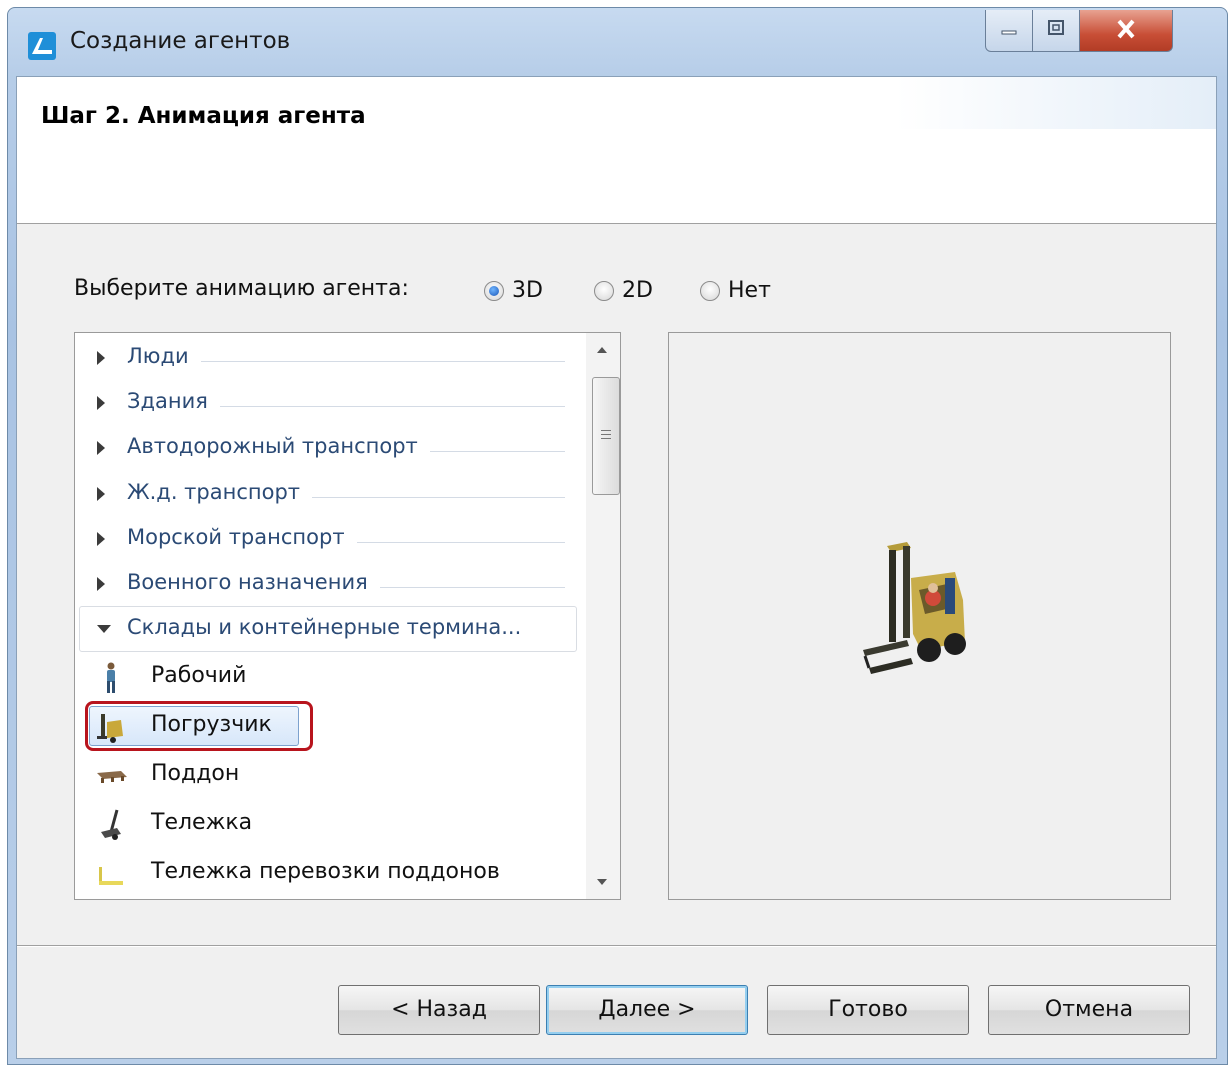 Image resolution: width=1231 pixels, height=1068 pixels. I want to click on maximize-icon, so click(1056, 30).